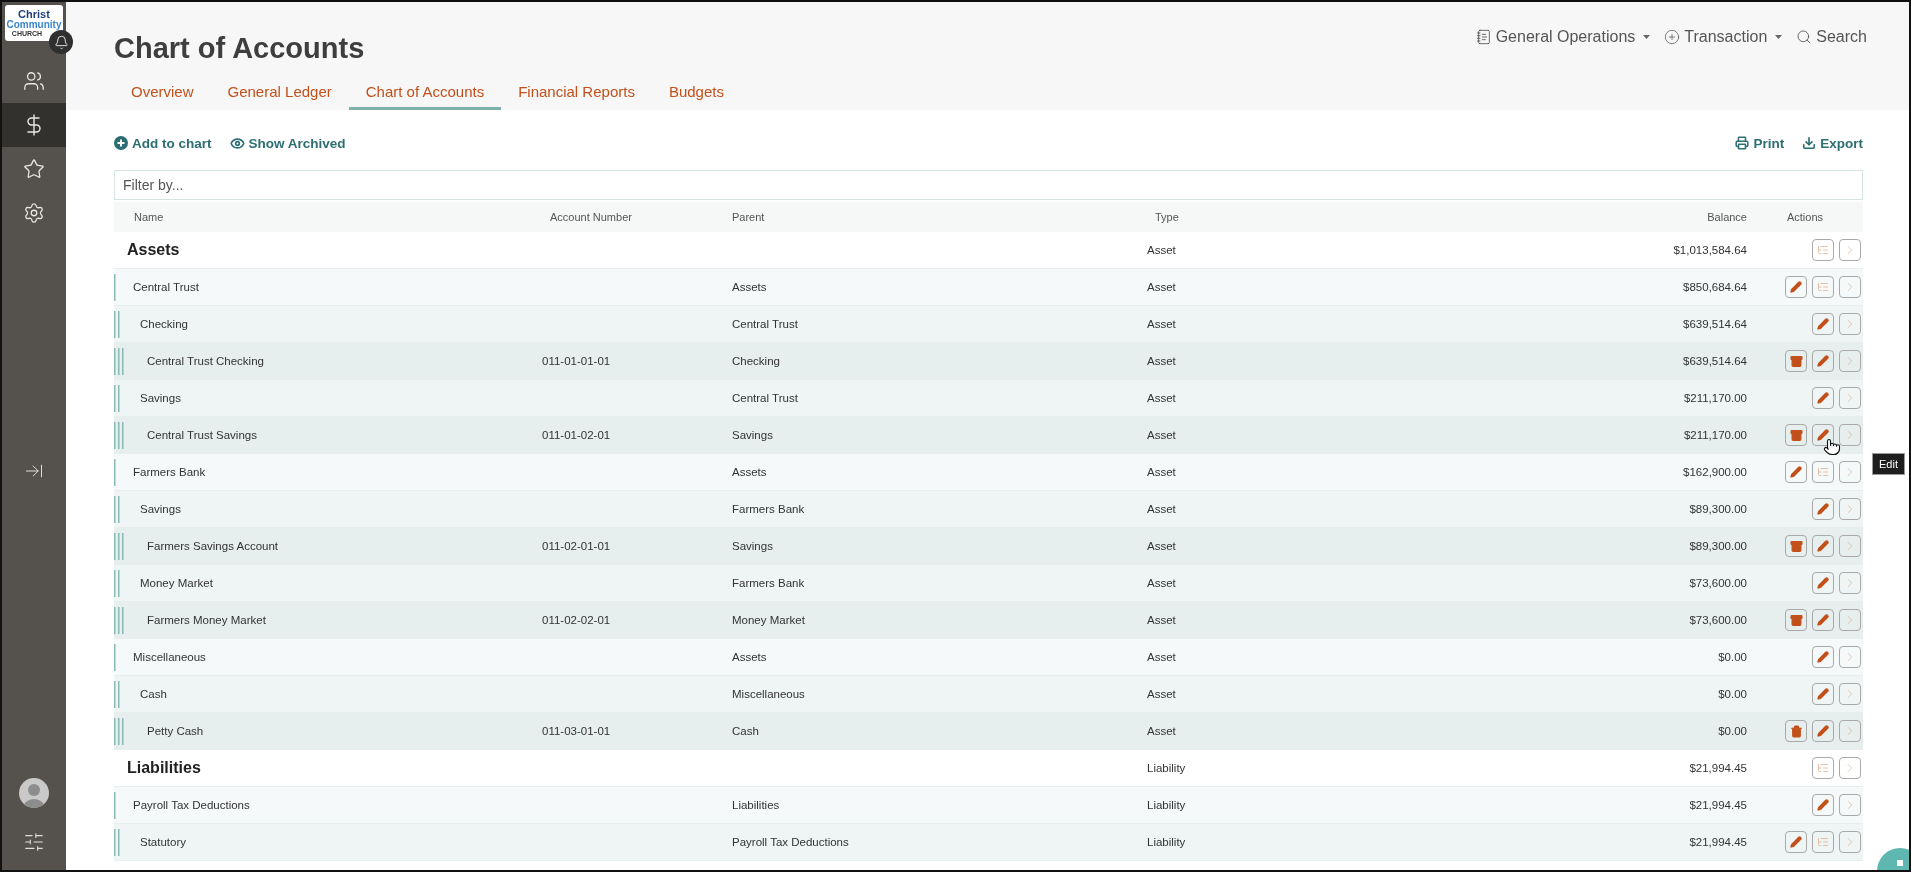 Image resolution: width=1911 pixels, height=872 pixels. I want to click on parent-account: Miscellaneous, so click(769, 694).